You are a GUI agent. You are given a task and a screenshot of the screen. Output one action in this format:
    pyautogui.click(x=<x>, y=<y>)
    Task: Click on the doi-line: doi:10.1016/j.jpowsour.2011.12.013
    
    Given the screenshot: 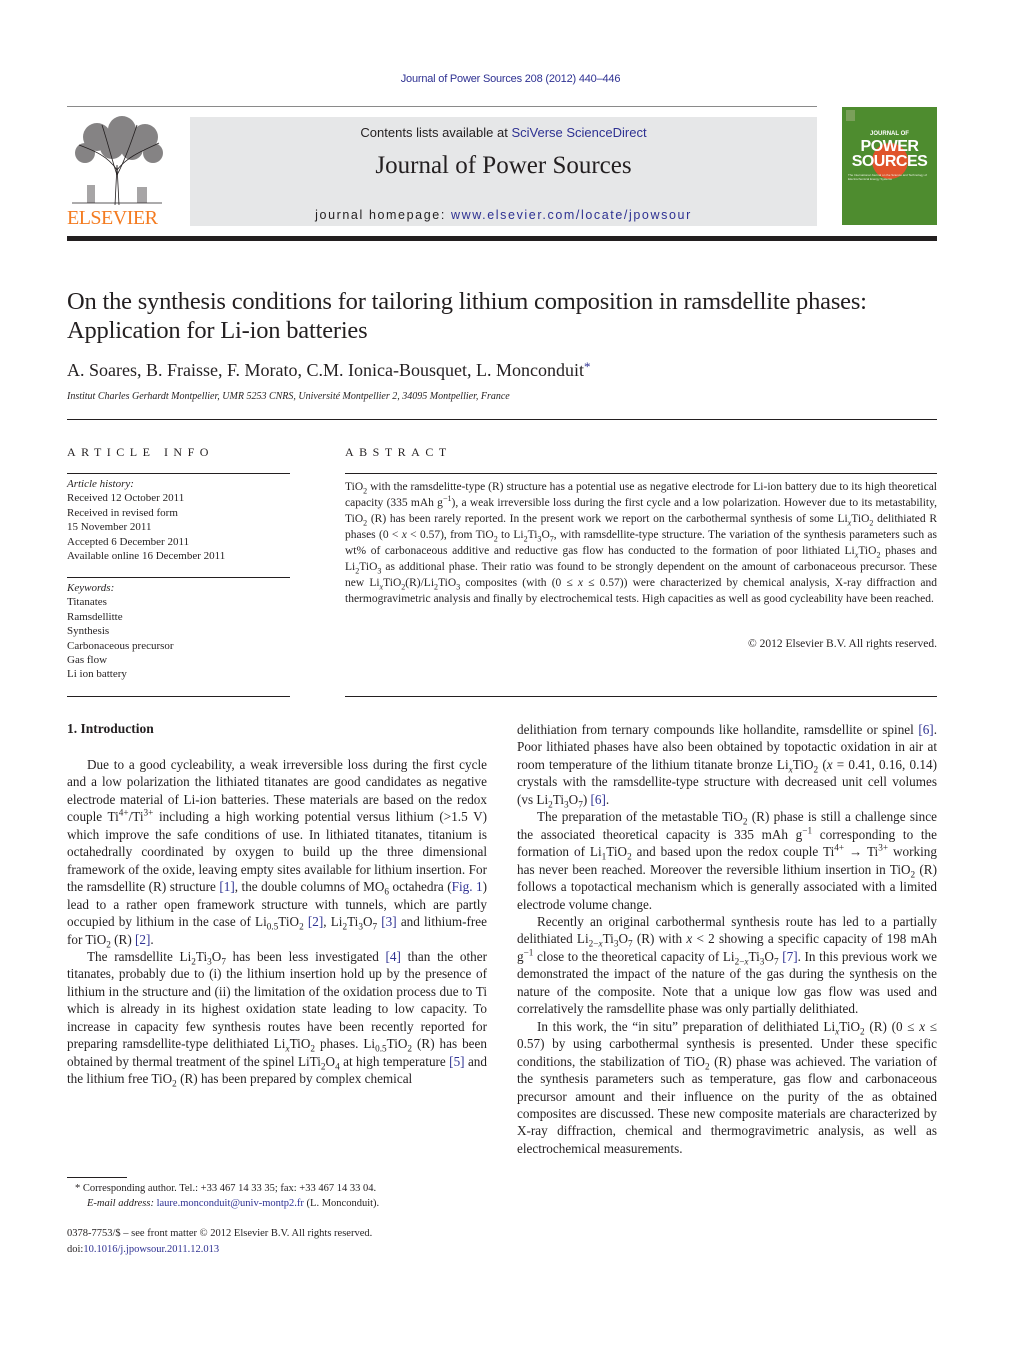 What is the action you would take?
    pyautogui.click(x=143, y=1249)
    